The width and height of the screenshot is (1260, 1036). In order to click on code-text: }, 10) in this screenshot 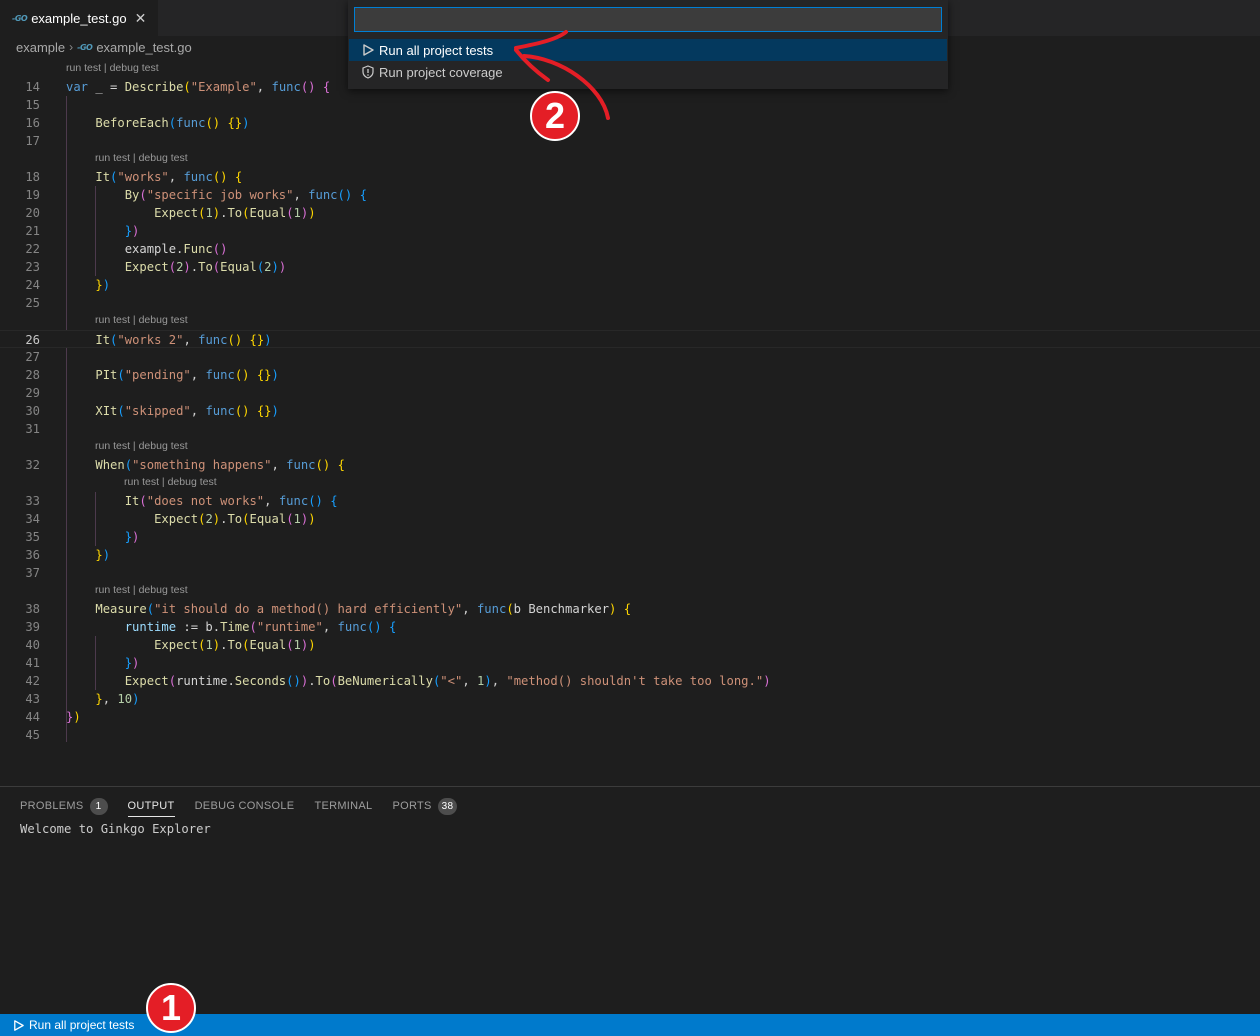, I will do `click(117, 699)`.